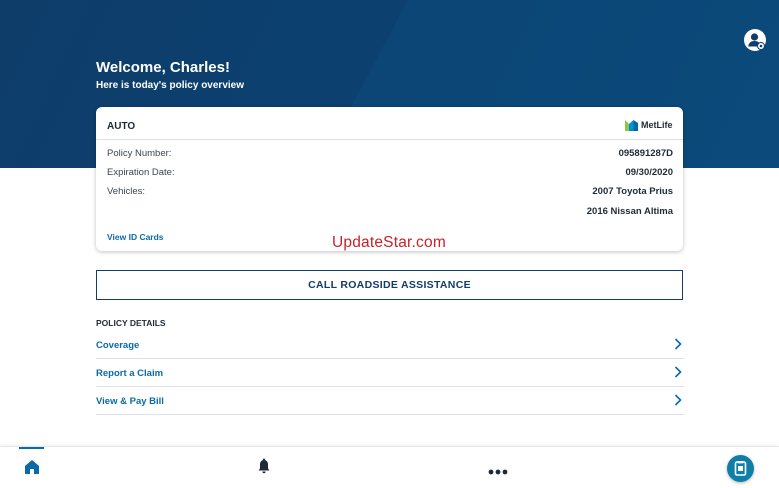 This screenshot has width=779, height=488. I want to click on nav-home-button, so click(32, 467).